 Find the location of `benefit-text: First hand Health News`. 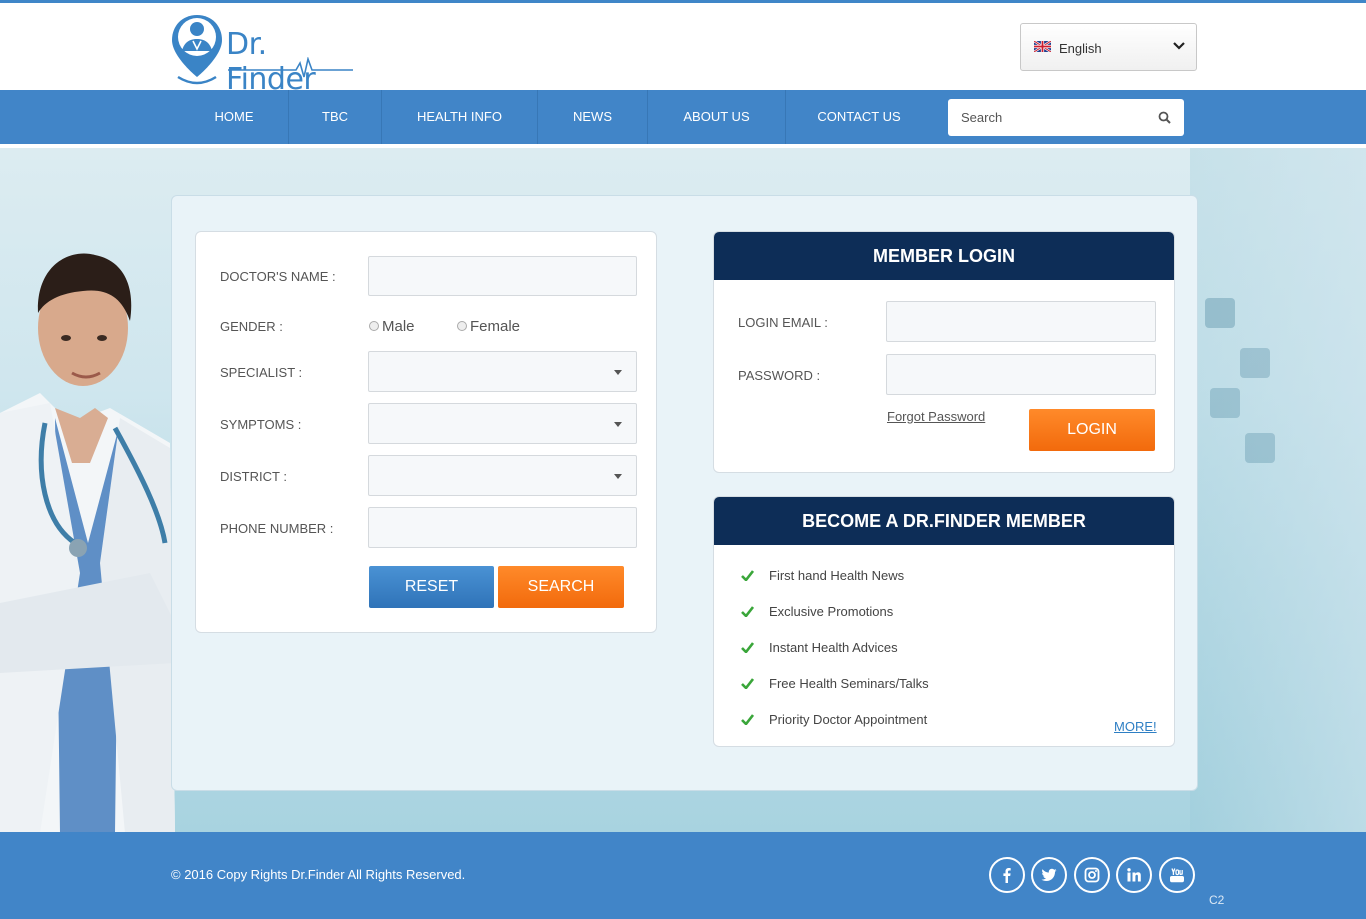

benefit-text: First hand Health News is located at coordinates (837, 575).